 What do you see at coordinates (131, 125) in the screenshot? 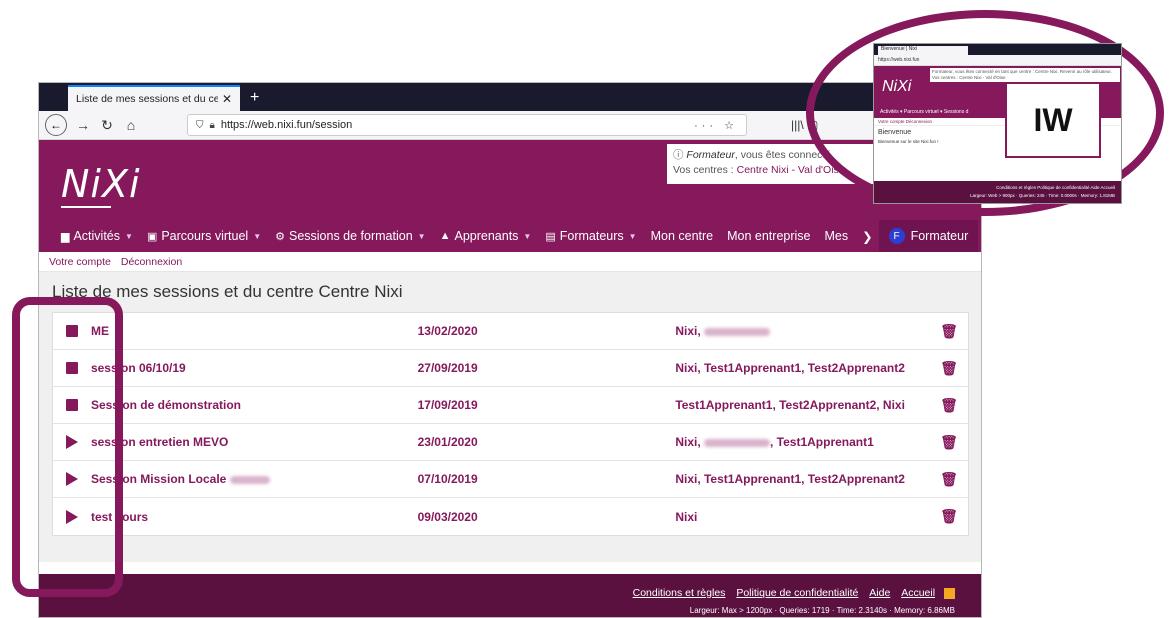
I see `home-icon: ⌂` at bounding box center [131, 125].